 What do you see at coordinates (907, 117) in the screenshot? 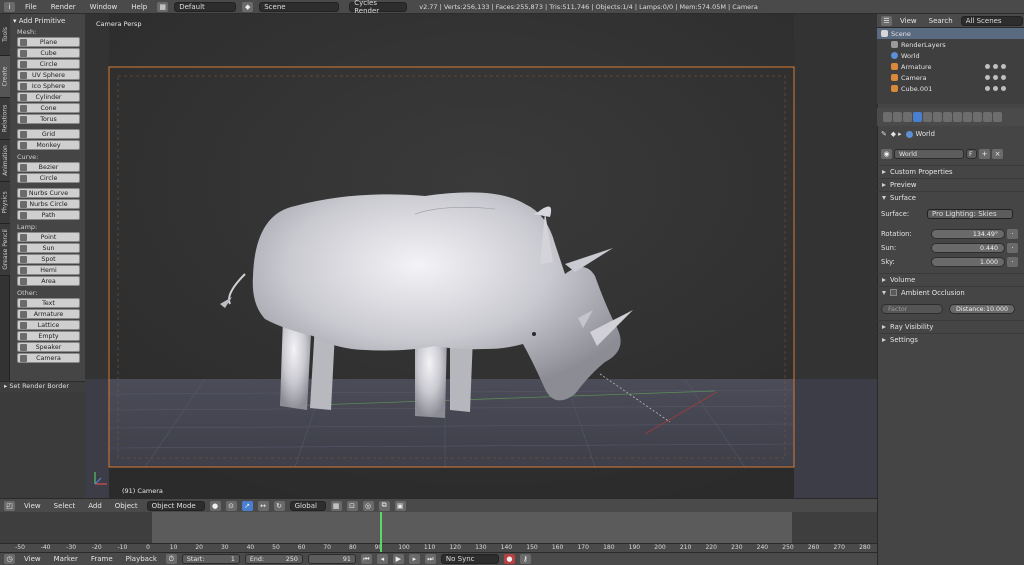
I see `scene-tab` at bounding box center [907, 117].